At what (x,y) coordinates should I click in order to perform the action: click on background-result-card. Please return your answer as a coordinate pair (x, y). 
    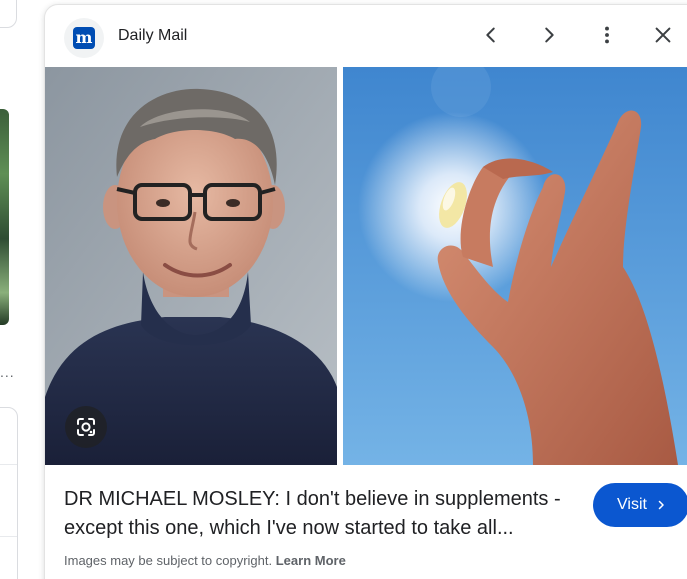
    Looking at the image, I should click on (8, 14).